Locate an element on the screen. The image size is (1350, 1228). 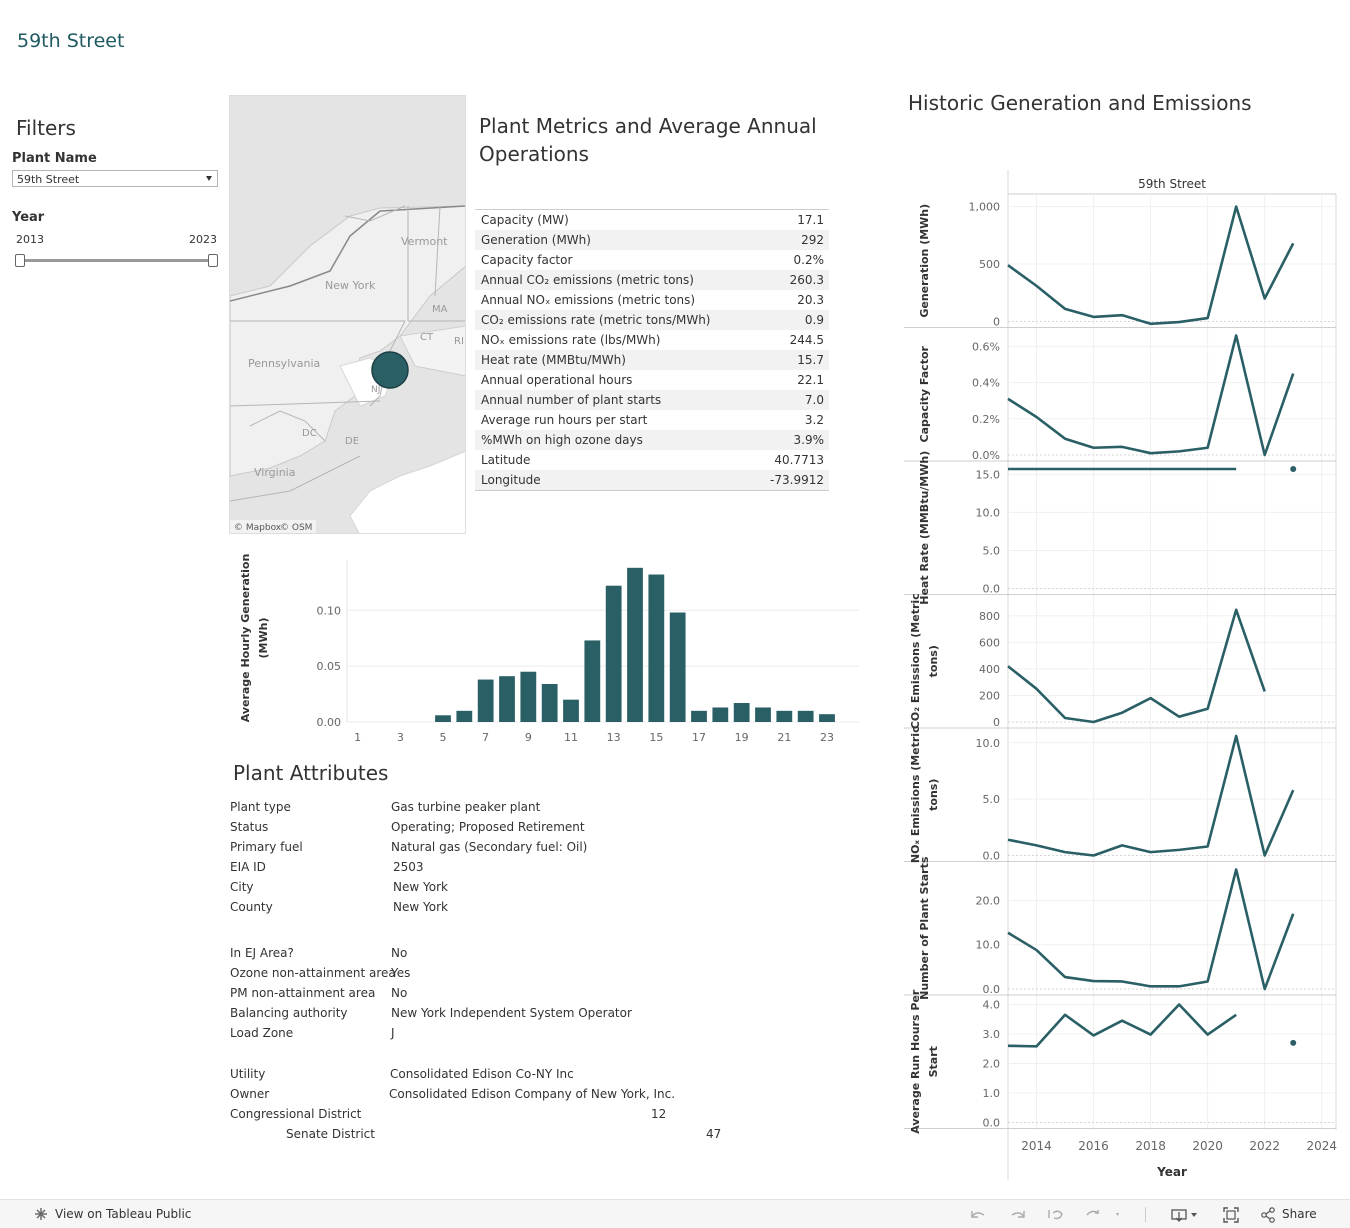
svg-text: Generation (MWh) is located at coordinates (924, 261).